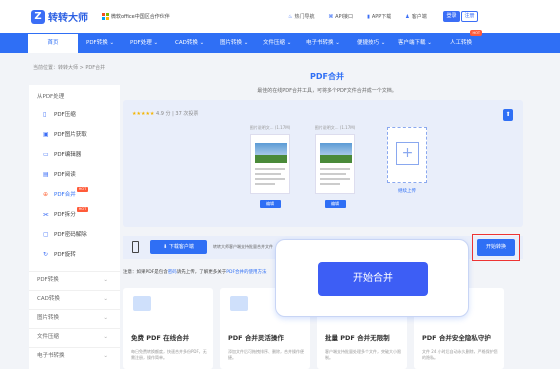  I want to click on file-name: 图片说明文... (1.17M), so click(270, 127).